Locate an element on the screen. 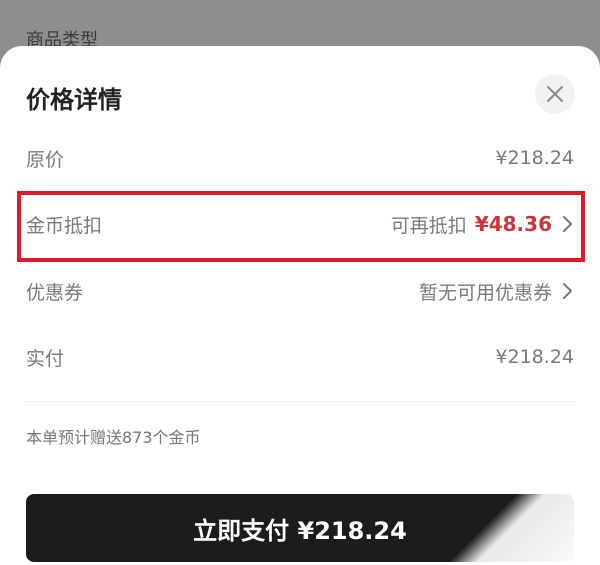 This screenshot has width=600, height=565. coin-reward-note: 本单预计赠送873个金币 is located at coordinates (113, 437).